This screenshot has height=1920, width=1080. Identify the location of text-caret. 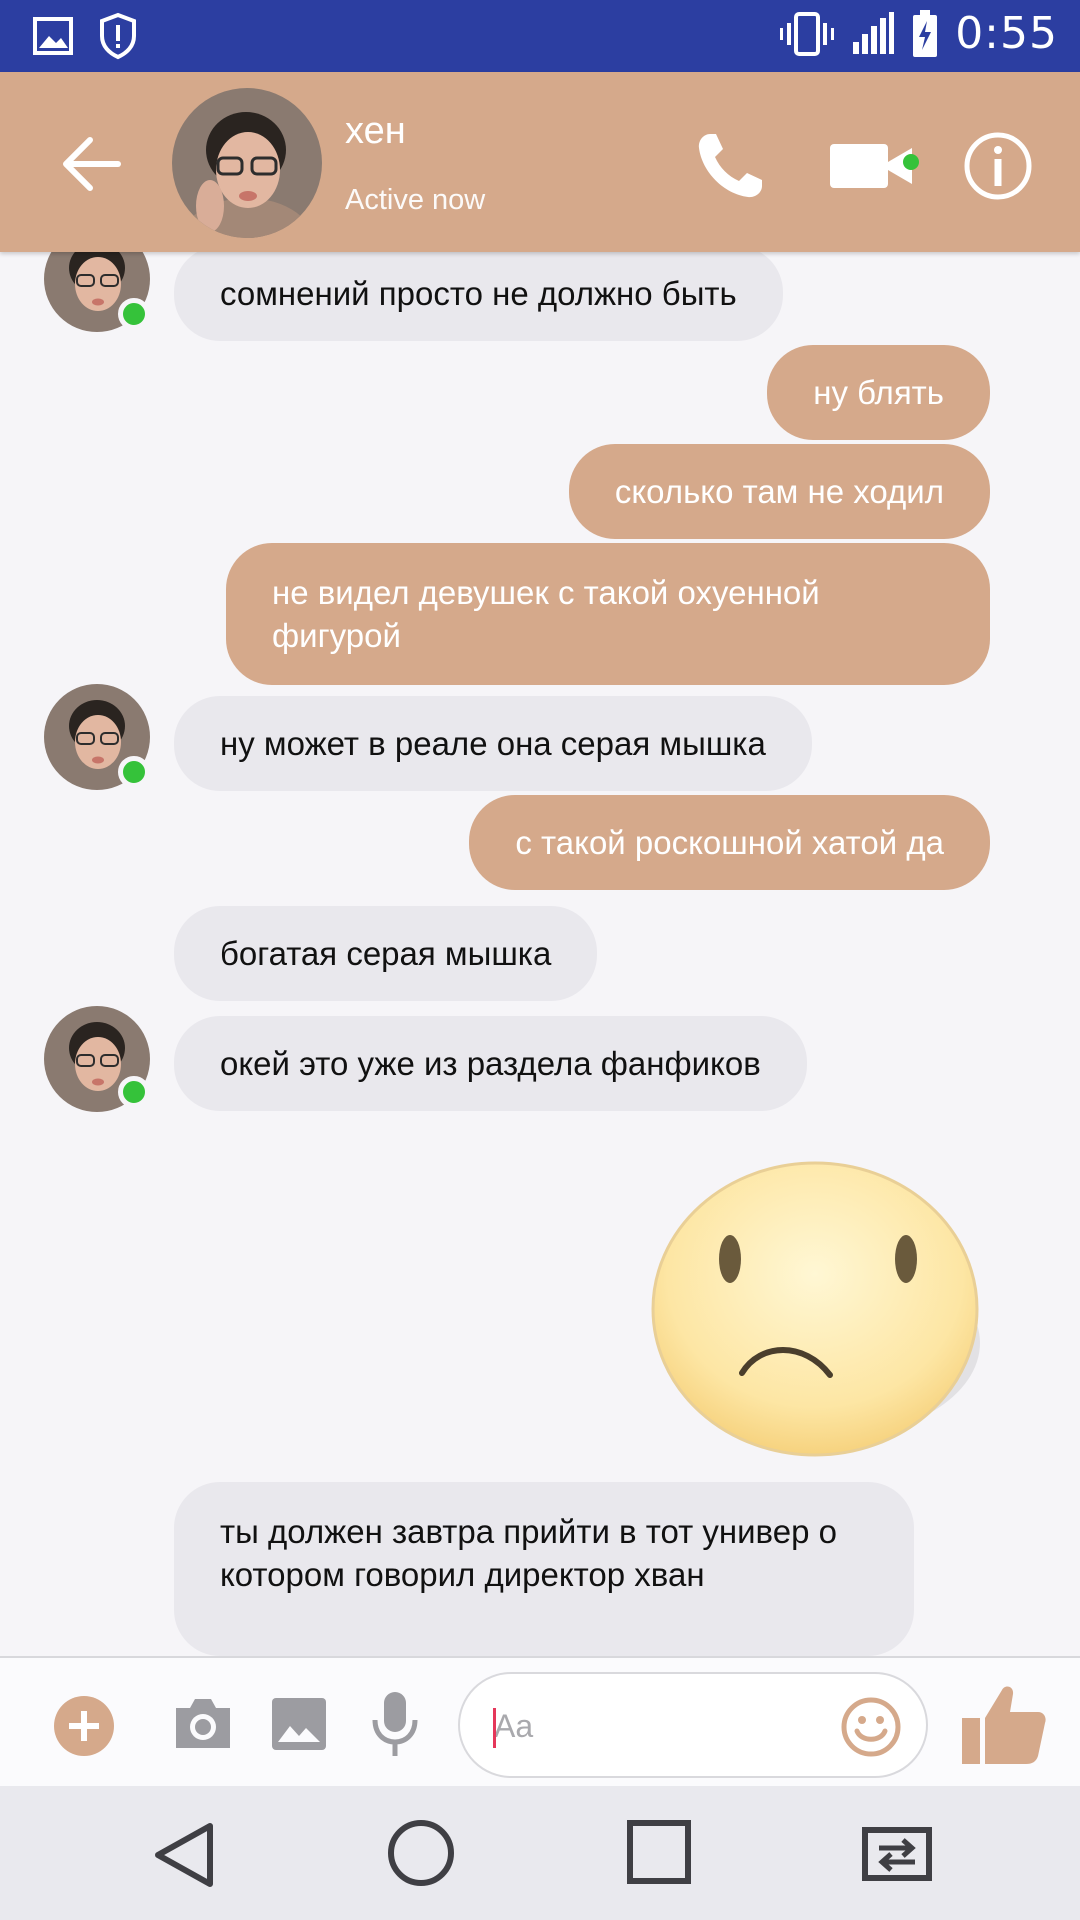
(494, 1728).